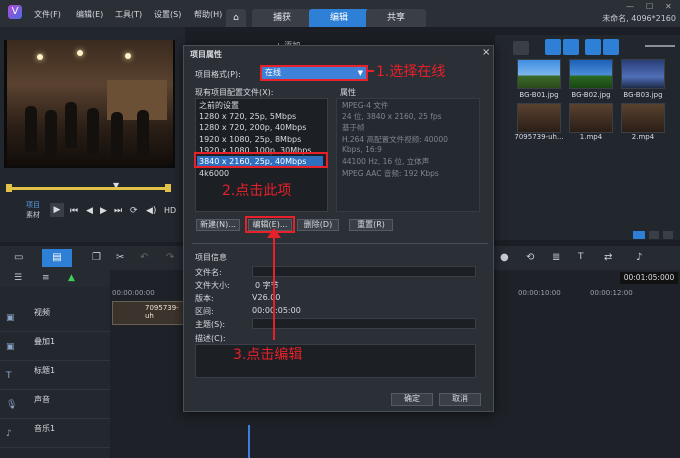  Describe the element at coordinates (170, 210) in the screenshot. I see `hd-toggle: HD` at that location.